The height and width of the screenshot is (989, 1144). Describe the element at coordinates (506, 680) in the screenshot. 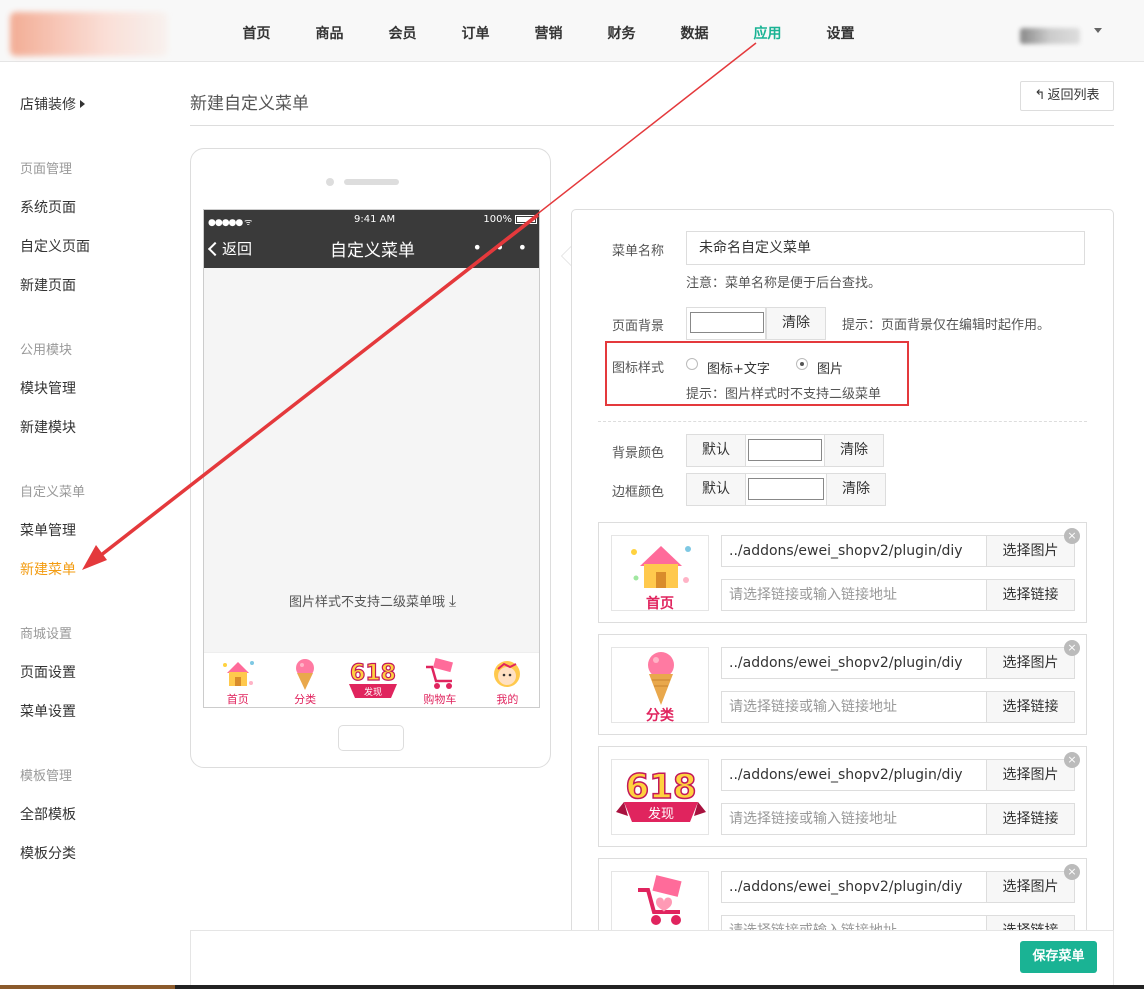

I see `phone-tab-mine: 我的` at that location.